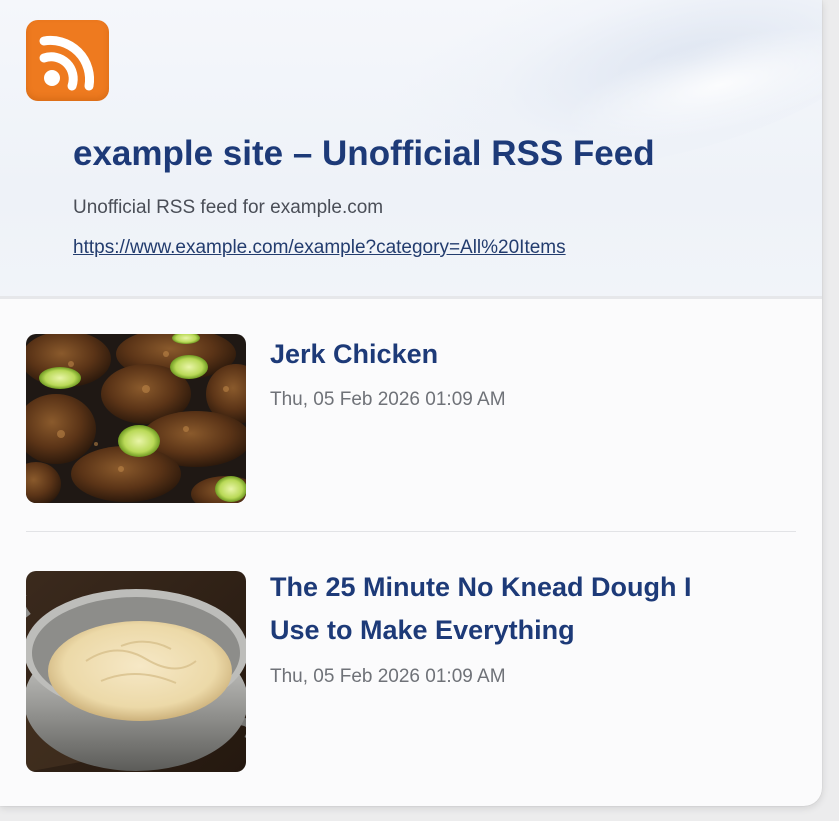  Describe the element at coordinates (364, 153) in the screenshot. I see `feed-title: example site – Unofficial RSS Feed` at that location.